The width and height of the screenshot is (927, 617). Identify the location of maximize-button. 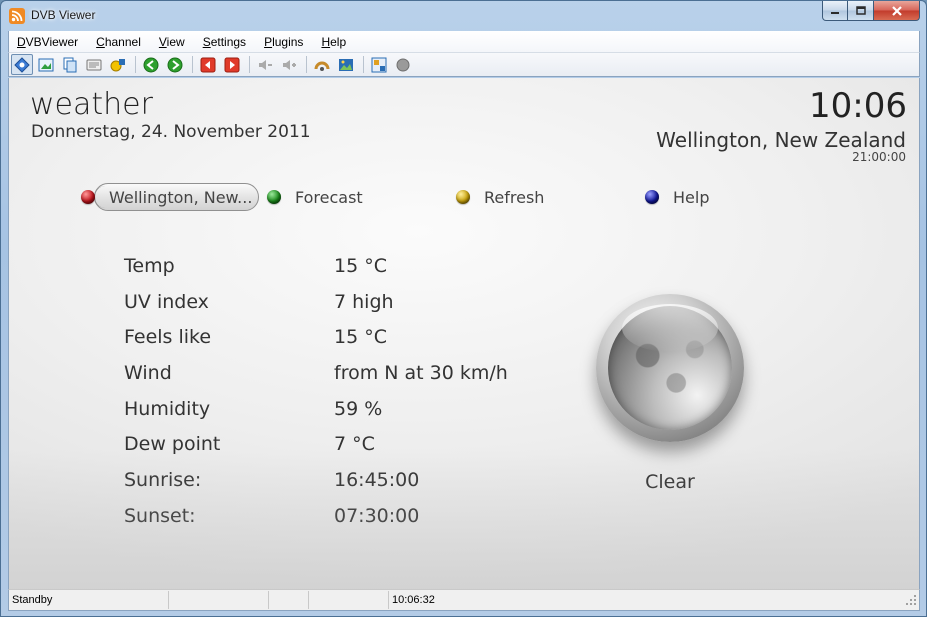
(861, 11).